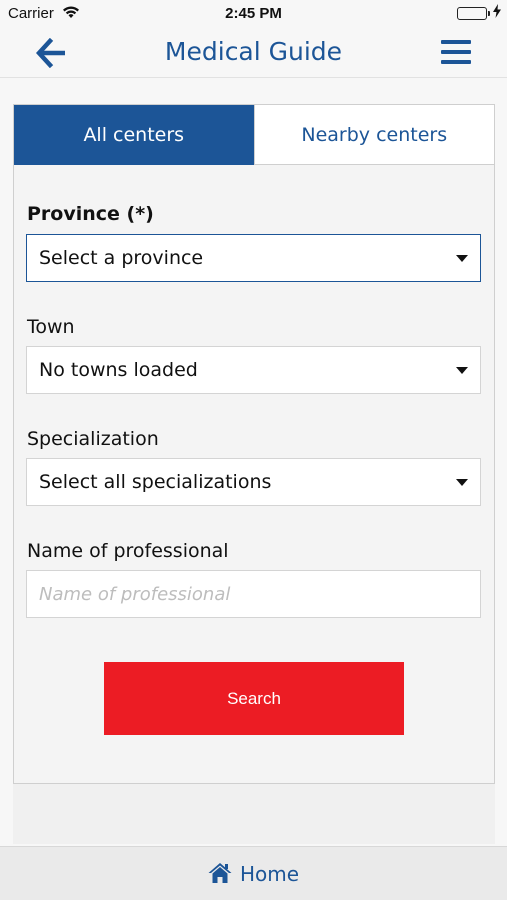 Image resolution: width=507 pixels, height=900 pixels. Describe the element at coordinates (90, 214) in the screenshot. I see `province-label: Province (*)` at that location.